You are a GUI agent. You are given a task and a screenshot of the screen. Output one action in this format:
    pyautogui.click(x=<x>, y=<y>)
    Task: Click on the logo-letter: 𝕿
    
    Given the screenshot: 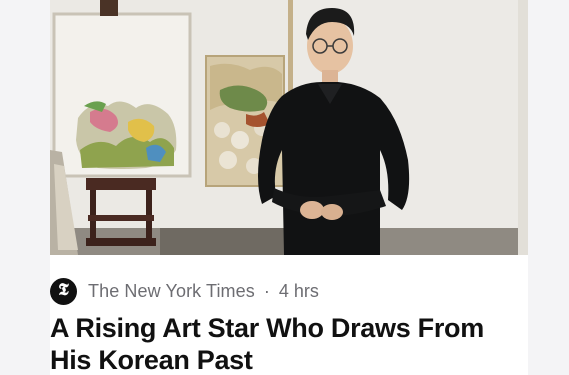 What is the action you would take?
    pyautogui.click(x=63, y=290)
    